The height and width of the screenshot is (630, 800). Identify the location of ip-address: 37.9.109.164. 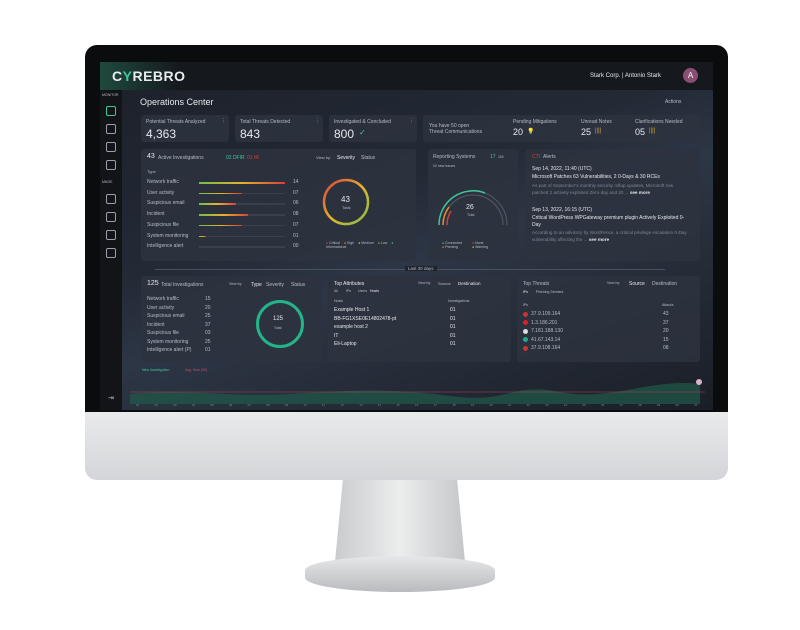
(545, 314).